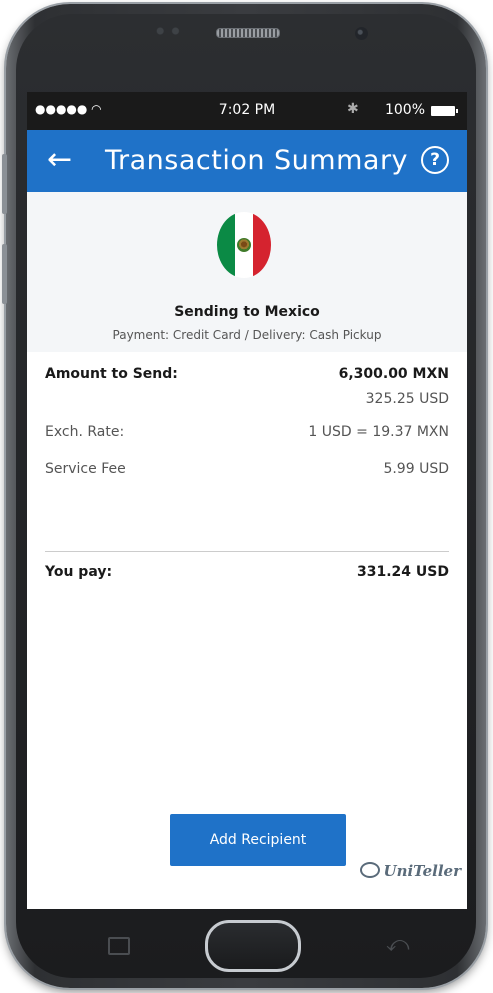 The height and width of the screenshot is (993, 493). Describe the element at coordinates (370, 870) in the screenshot. I see `uniteller-logo-icon` at that location.